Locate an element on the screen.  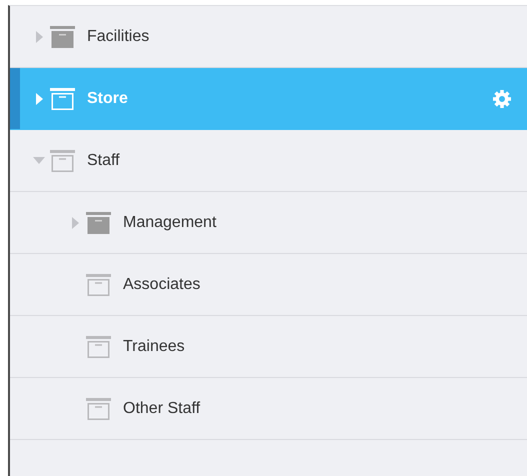
item-label: Associates is located at coordinates (161, 285).